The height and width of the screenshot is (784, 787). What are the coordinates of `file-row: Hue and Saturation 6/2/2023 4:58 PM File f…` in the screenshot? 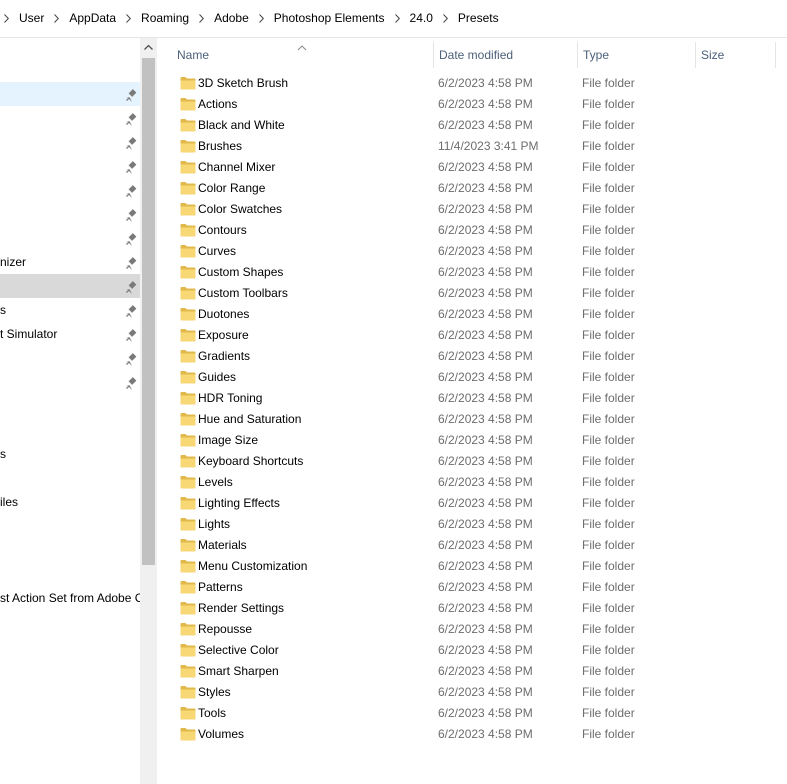 It's located at (467, 419).